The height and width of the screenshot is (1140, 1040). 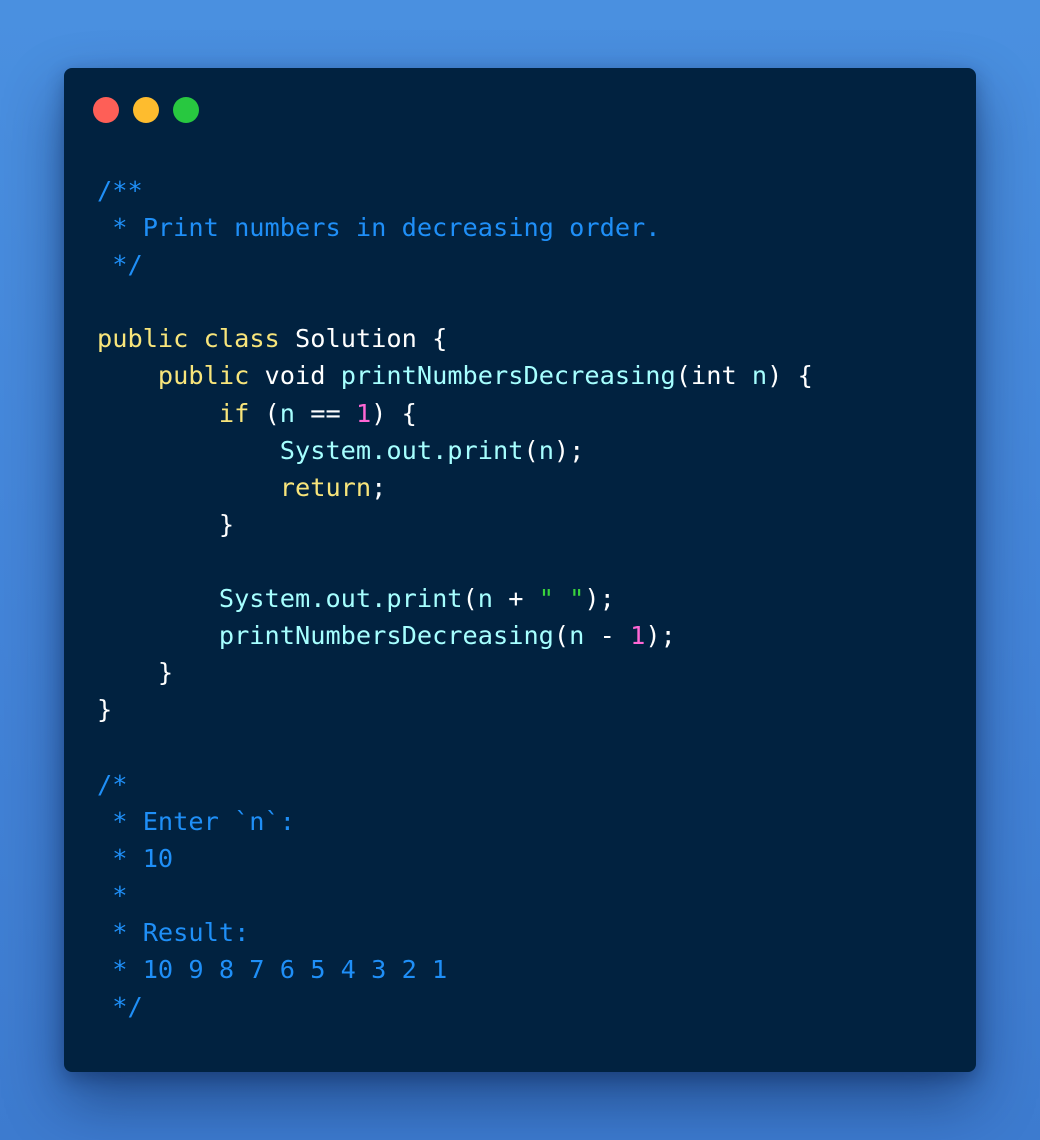 I want to click on code-token-comment: * Print numbers in decreasing order., so click(x=379, y=228).